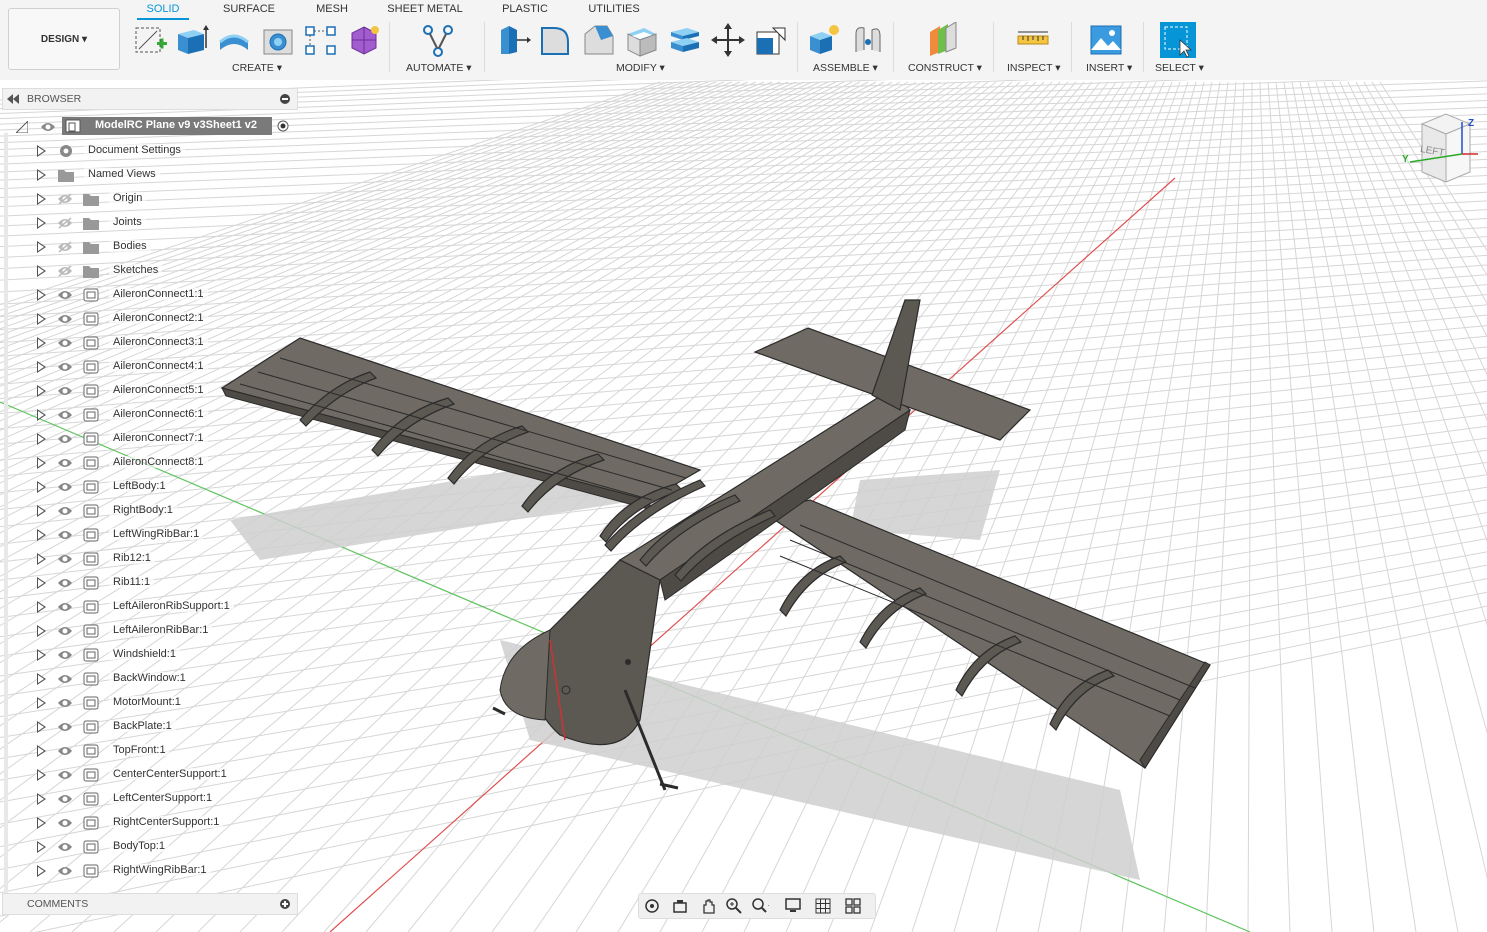 The width and height of the screenshot is (1487, 932). What do you see at coordinates (150, 535) in the screenshot?
I see `browser-tree-row: LeftWingRibBar:1` at bounding box center [150, 535].